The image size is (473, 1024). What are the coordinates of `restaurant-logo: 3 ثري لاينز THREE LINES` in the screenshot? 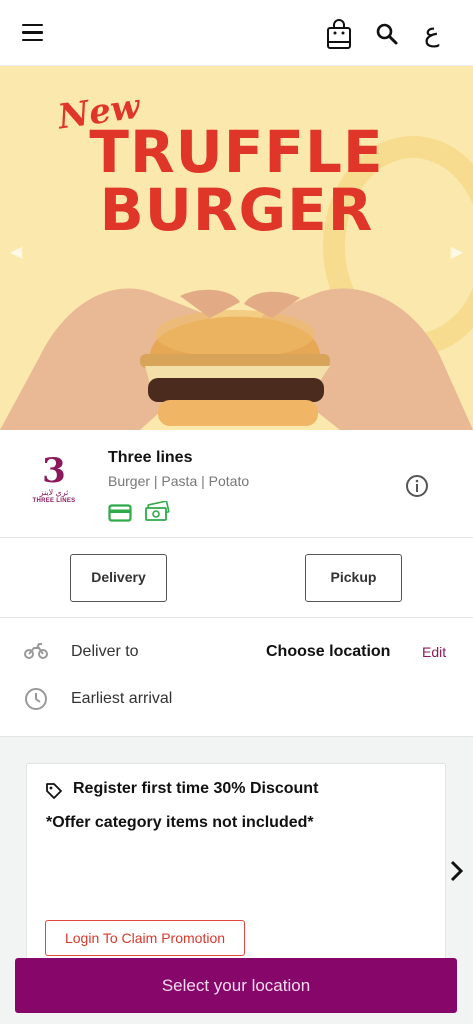 It's located at (54, 484).